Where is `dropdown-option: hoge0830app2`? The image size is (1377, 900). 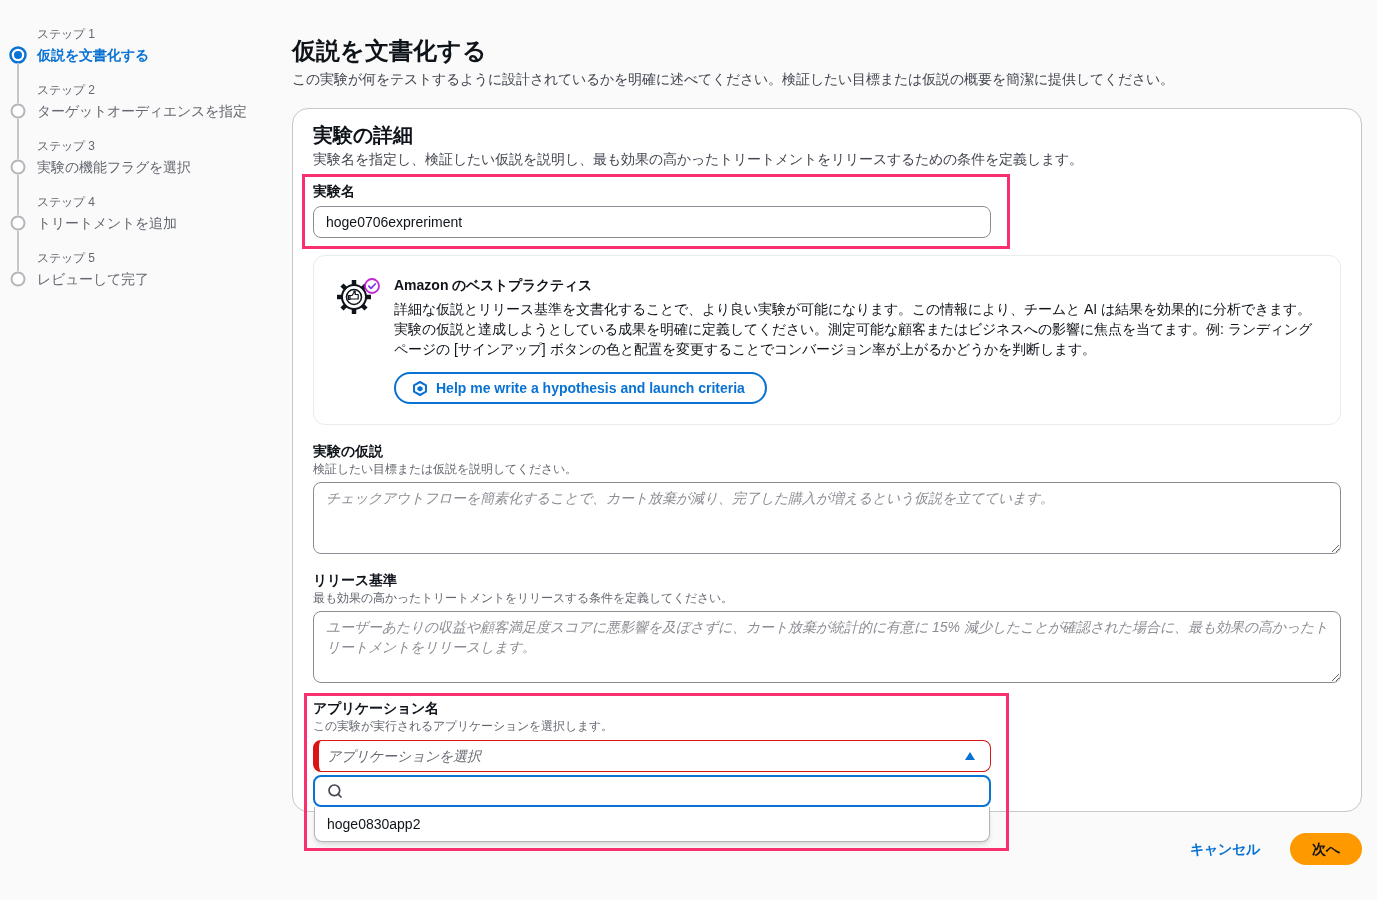 dropdown-option: hoge0830app2 is located at coordinates (652, 824).